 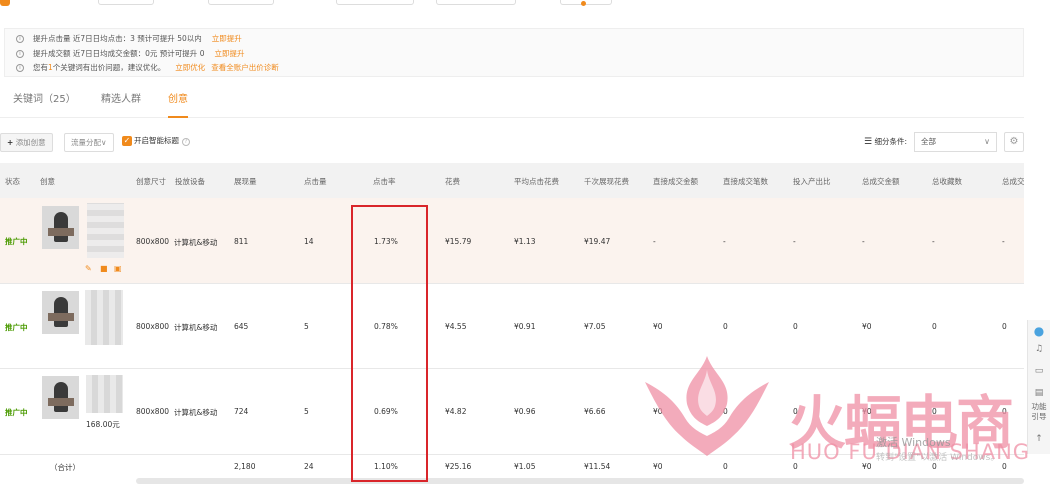 I want to click on tip-row: i 提升点击量 近7日日均点击：3 预计可提升 50以内 立即提升, so click(x=129, y=39).